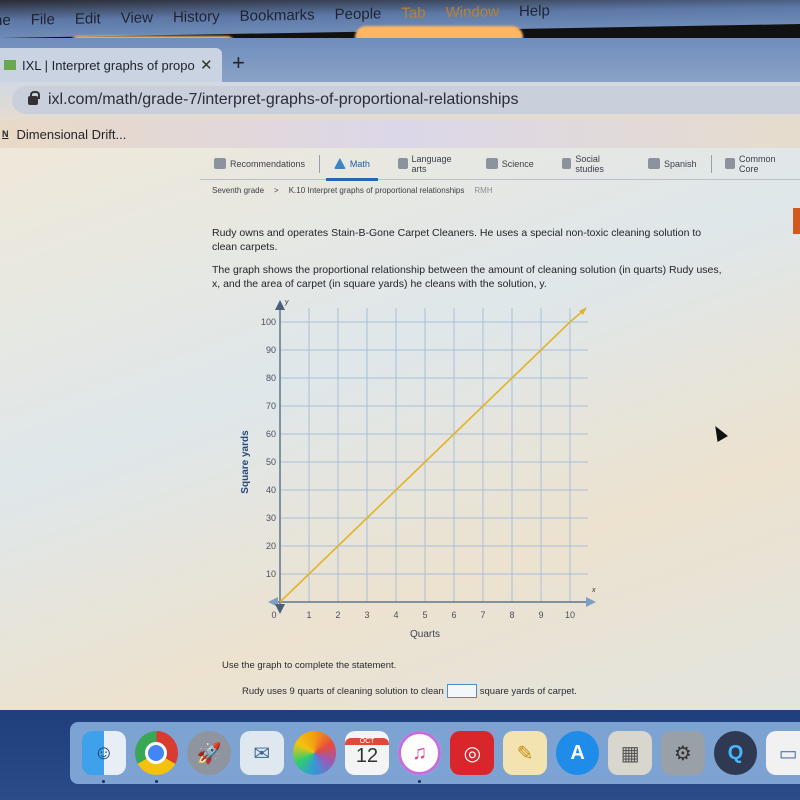  What do you see at coordinates (271, 518) in the screenshot?
I see `y-tick-label: 30` at bounding box center [271, 518].